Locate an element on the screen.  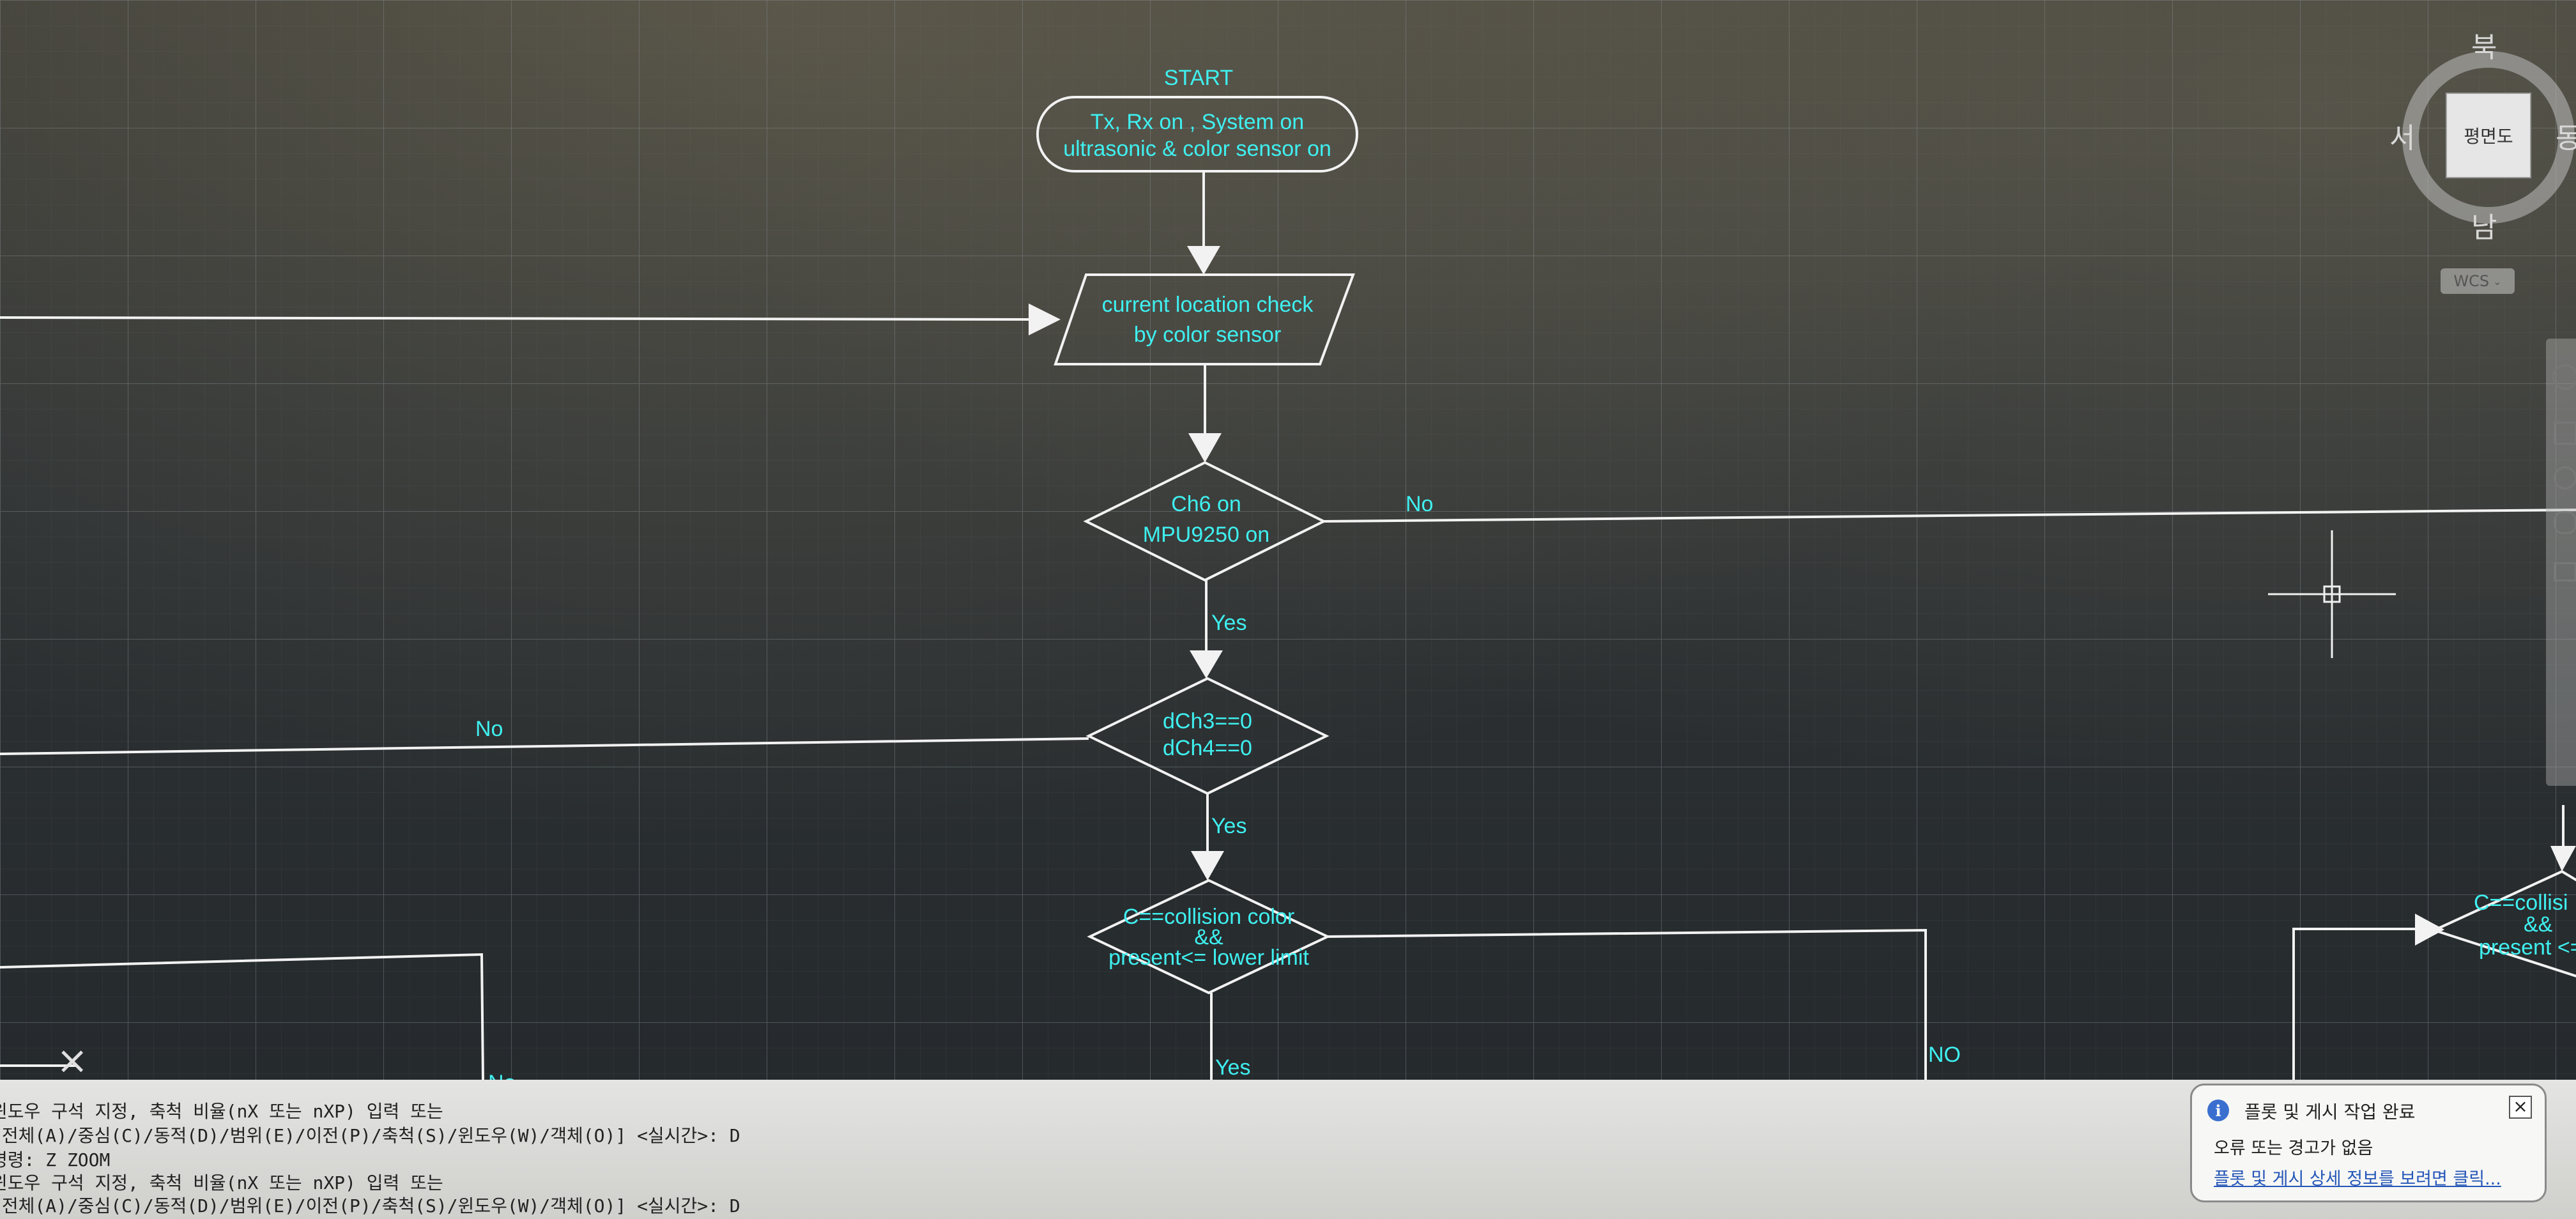
wcs-label: WCS is located at coordinates (2471, 281).